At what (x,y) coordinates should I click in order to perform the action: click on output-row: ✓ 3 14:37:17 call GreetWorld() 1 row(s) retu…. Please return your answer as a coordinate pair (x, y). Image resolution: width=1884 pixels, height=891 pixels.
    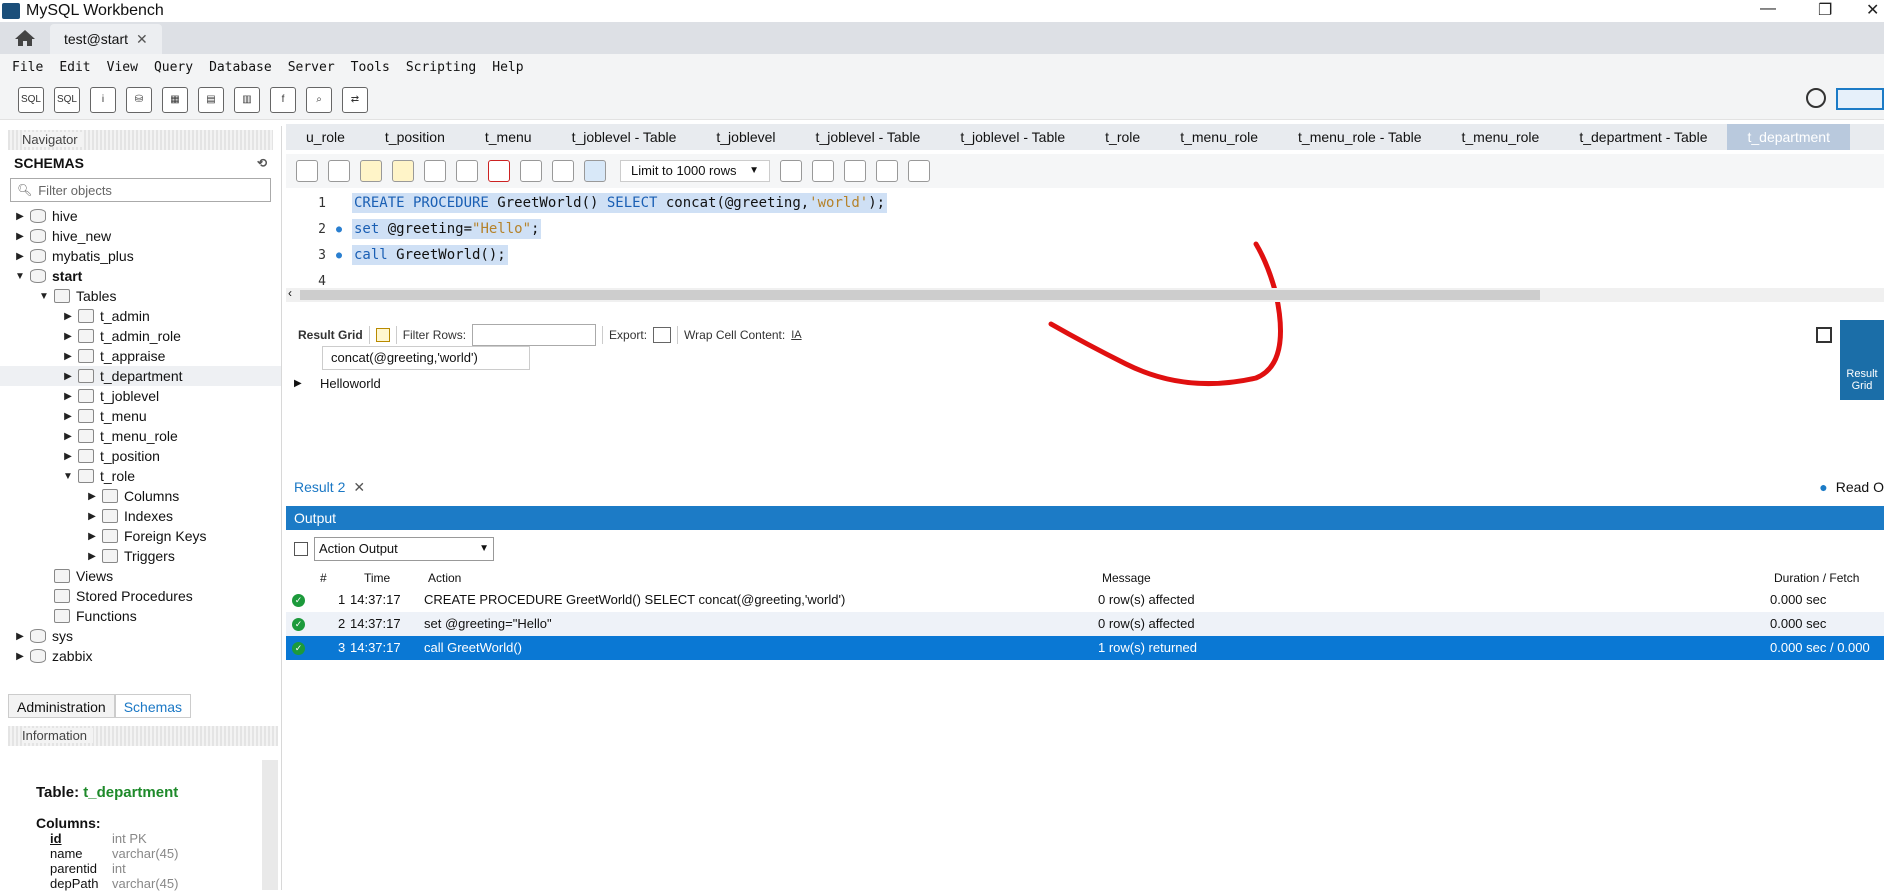
    Looking at the image, I should click on (1085, 648).